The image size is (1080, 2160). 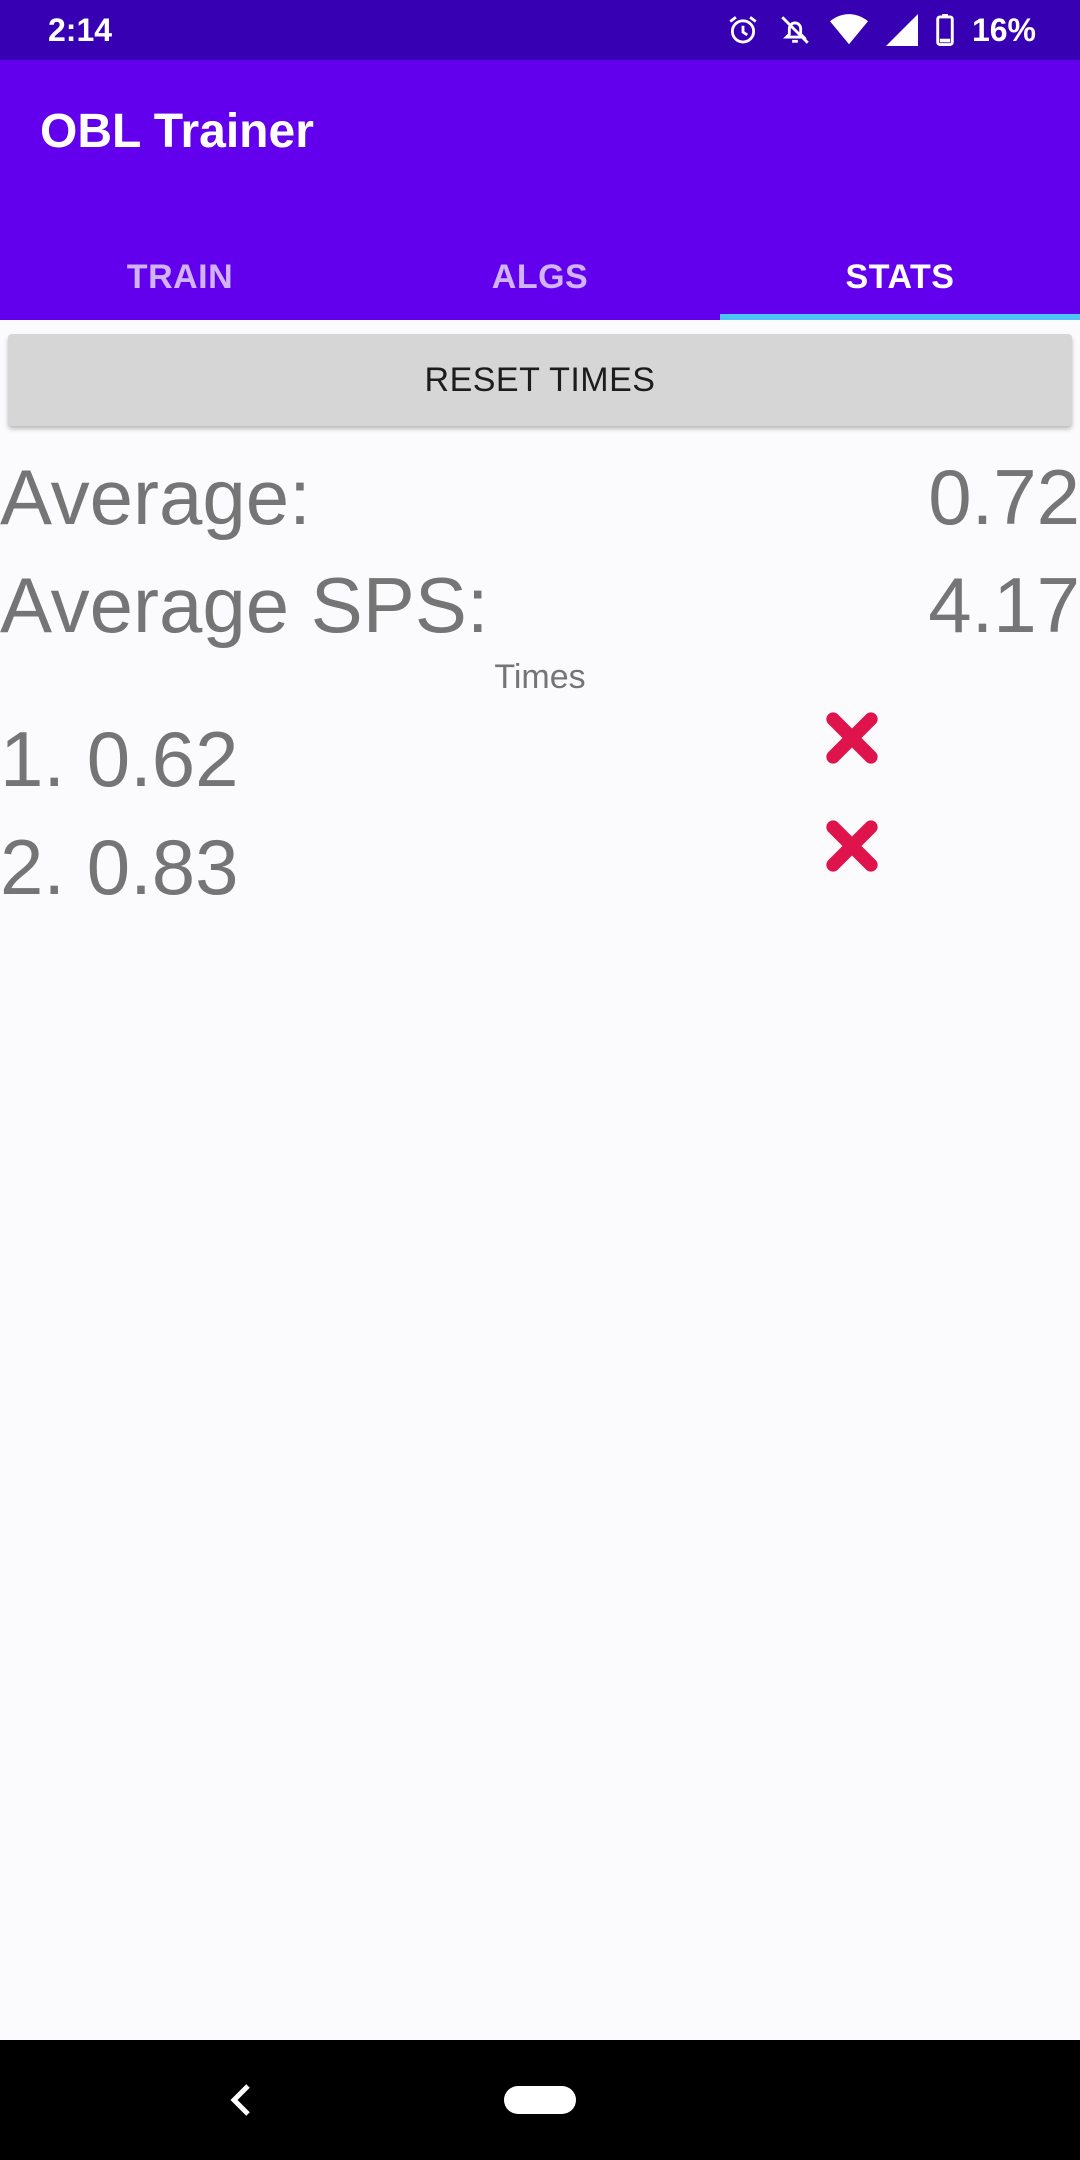 What do you see at coordinates (1004, 604) in the screenshot?
I see `average-sps-value: 4.17` at bounding box center [1004, 604].